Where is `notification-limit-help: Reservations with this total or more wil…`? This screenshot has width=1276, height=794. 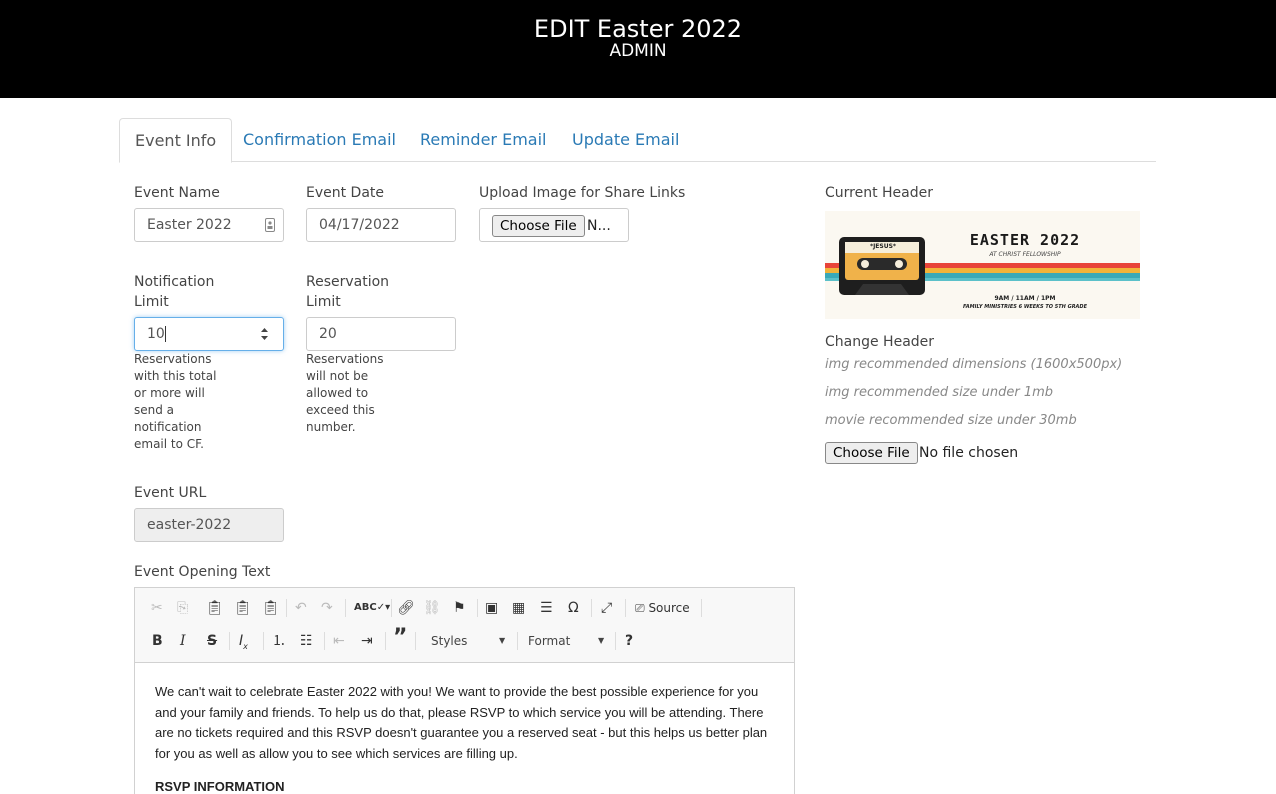
notification-limit-help: Reservations with this total or more wil… is located at coordinates (175, 401).